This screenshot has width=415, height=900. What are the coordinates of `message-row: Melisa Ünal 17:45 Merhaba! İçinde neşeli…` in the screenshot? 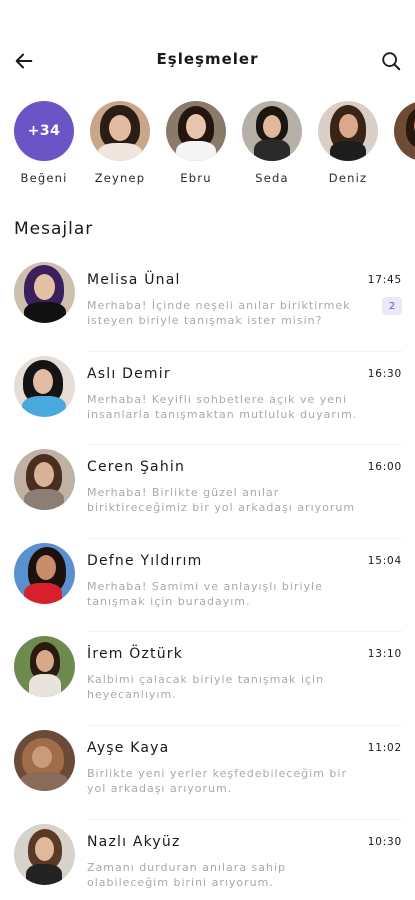 It's located at (207, 305).